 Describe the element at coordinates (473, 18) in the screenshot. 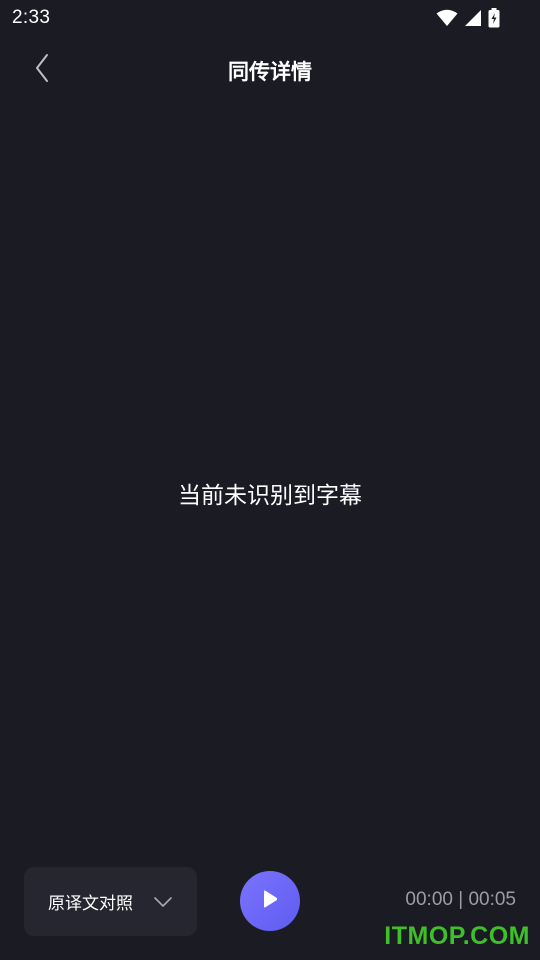

I see `cellular-signal-icon` at that location.